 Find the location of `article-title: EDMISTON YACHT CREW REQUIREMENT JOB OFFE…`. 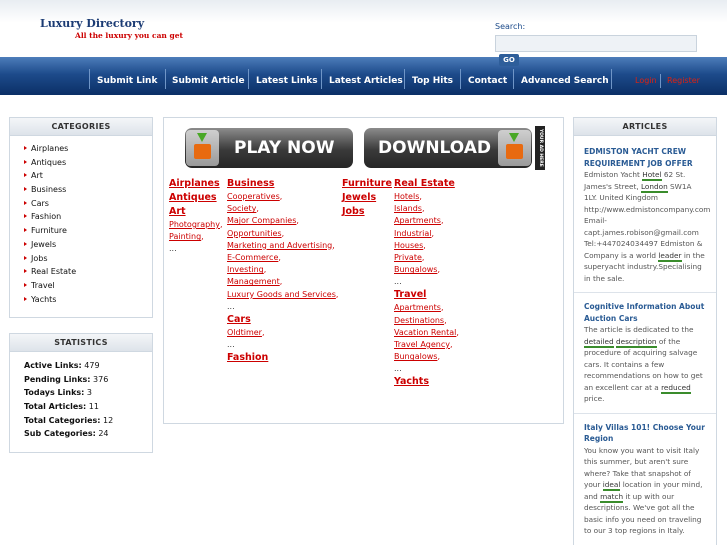

article-title: EDMISTON YACHT CREW REQUIREMENT JOB OFFE… is located at coordinates (645, 157).